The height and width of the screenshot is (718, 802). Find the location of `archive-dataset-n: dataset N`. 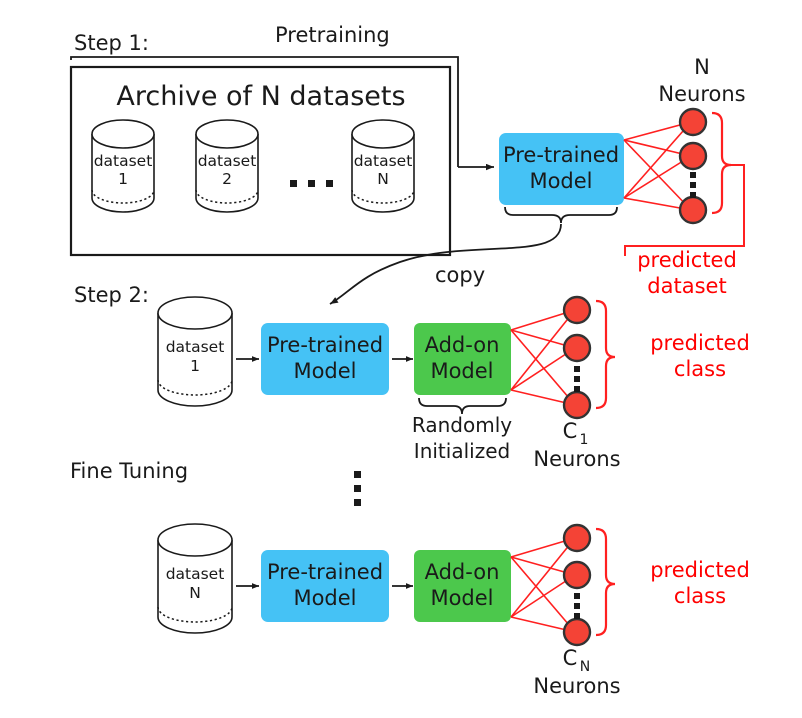

archive-dataset-n: dataset N is located at coordinates (383, 166).